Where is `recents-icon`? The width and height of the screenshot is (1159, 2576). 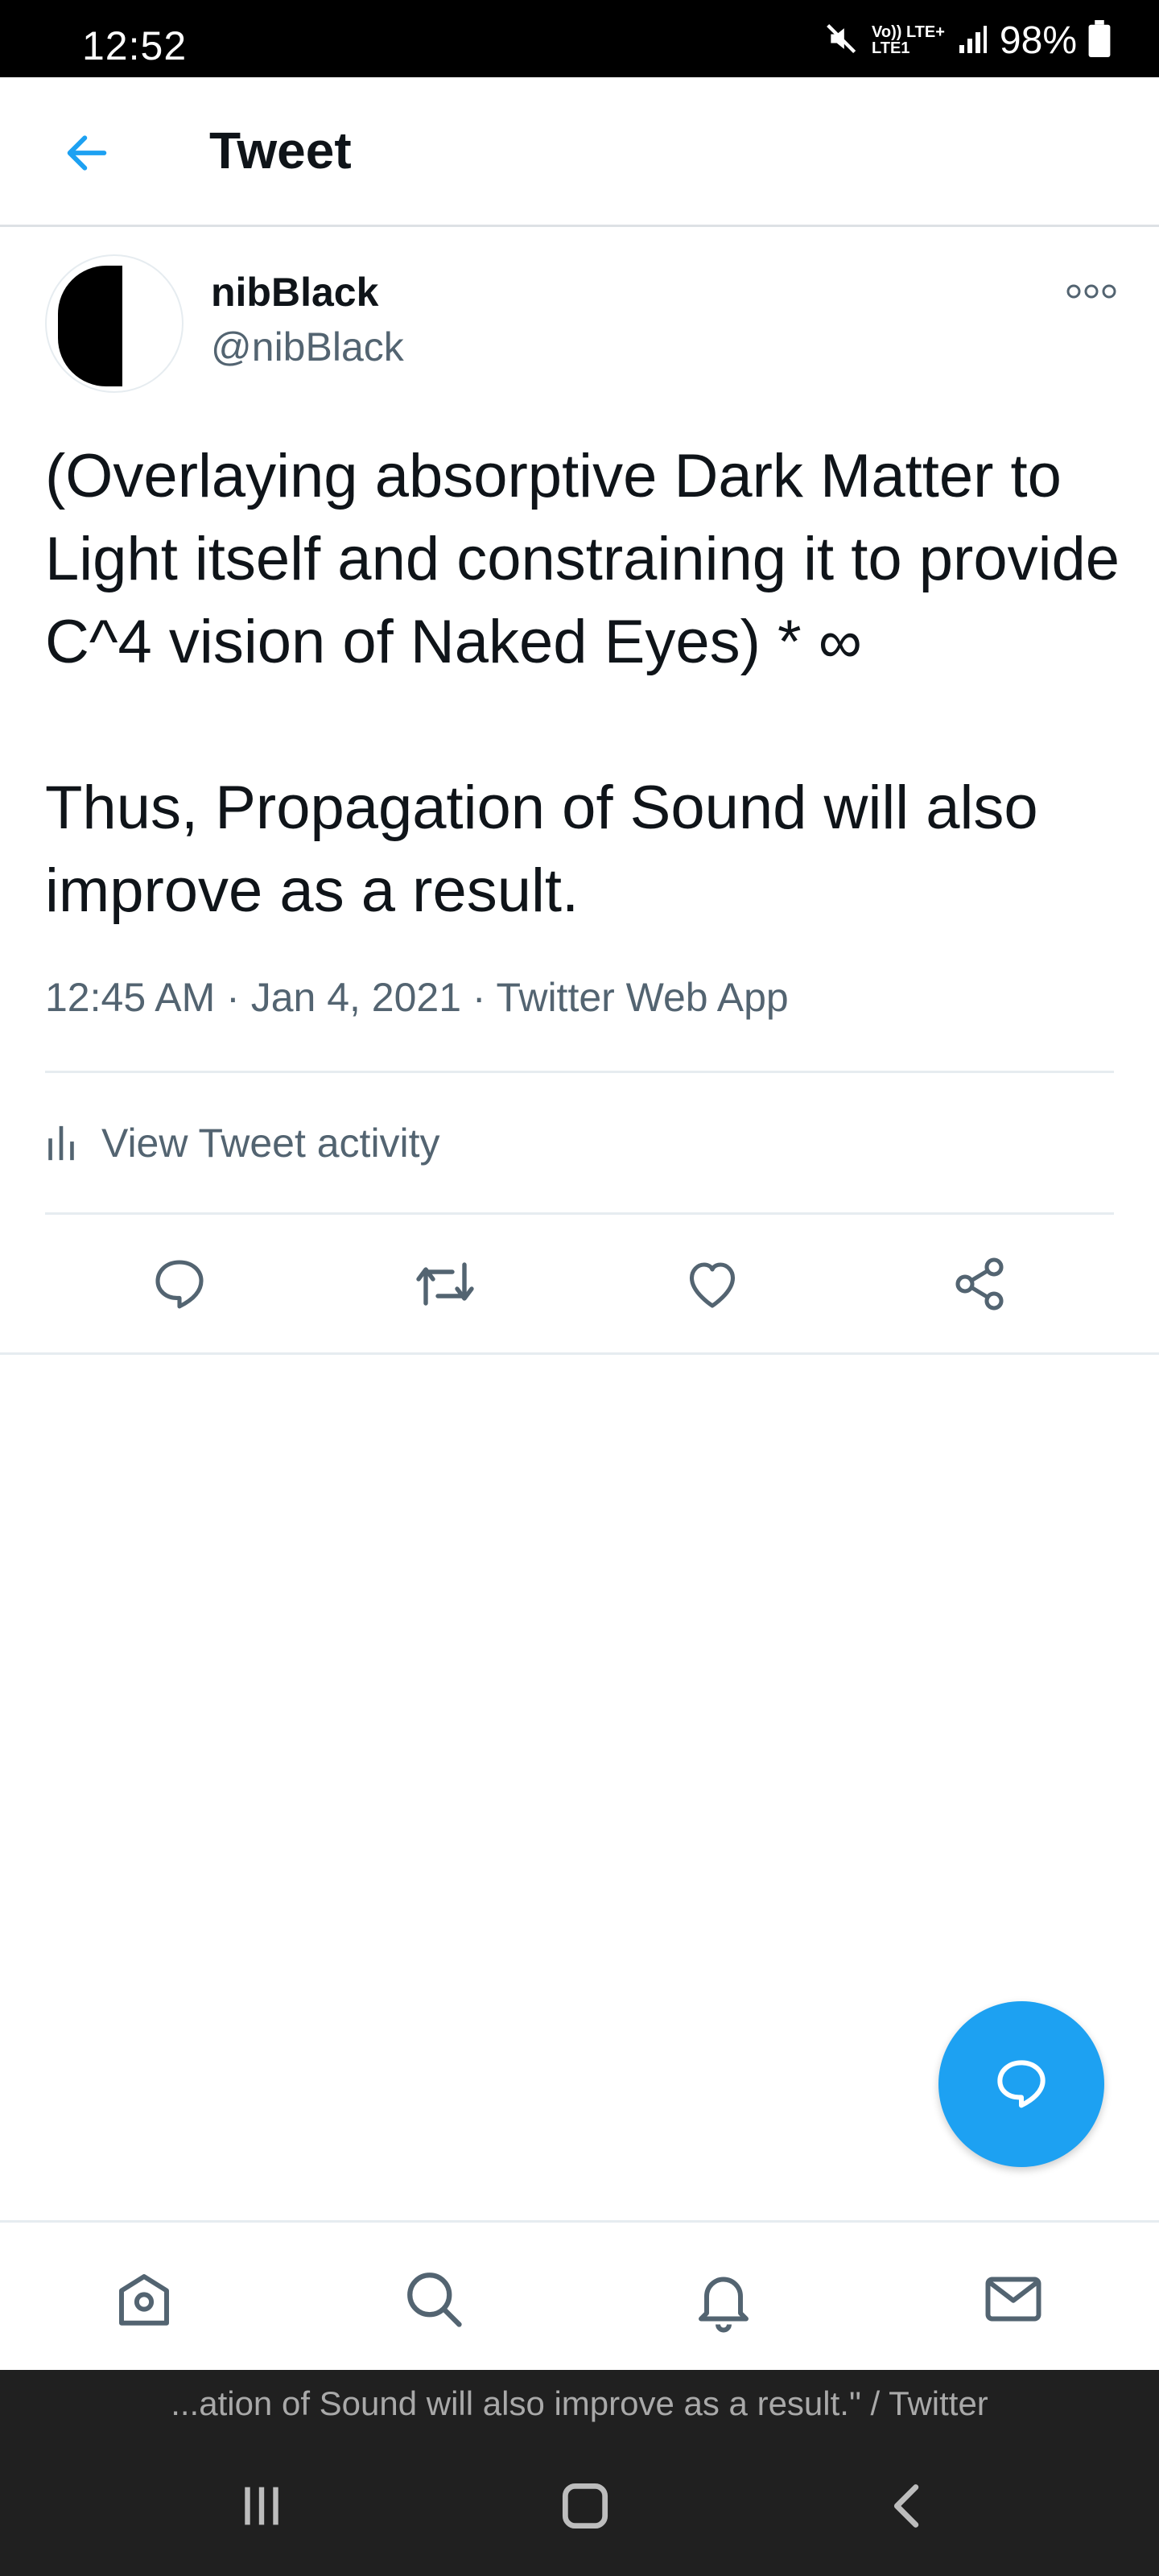
recents-icon is located at coordinates (261, 2506).